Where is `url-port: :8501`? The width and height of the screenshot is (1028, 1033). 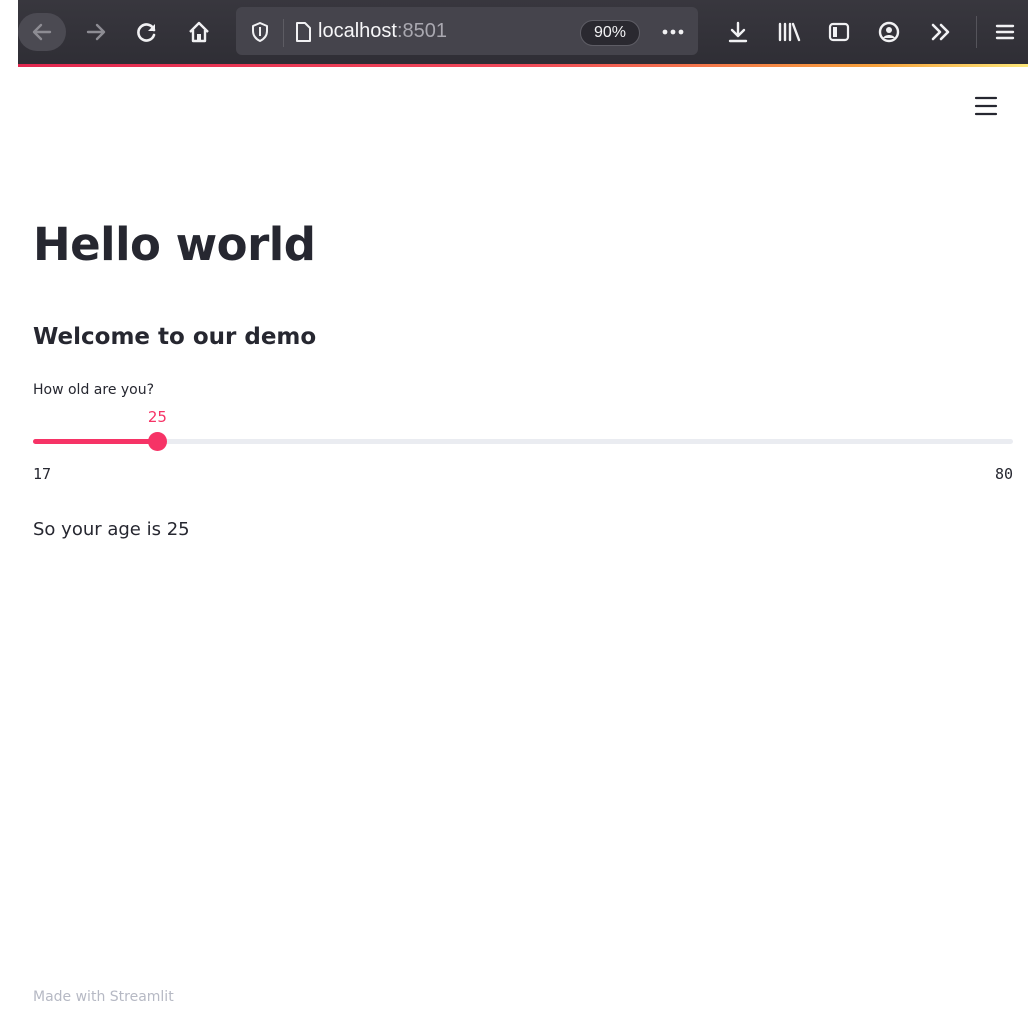 url-port: :8501 is located at coordinates (421, 31).